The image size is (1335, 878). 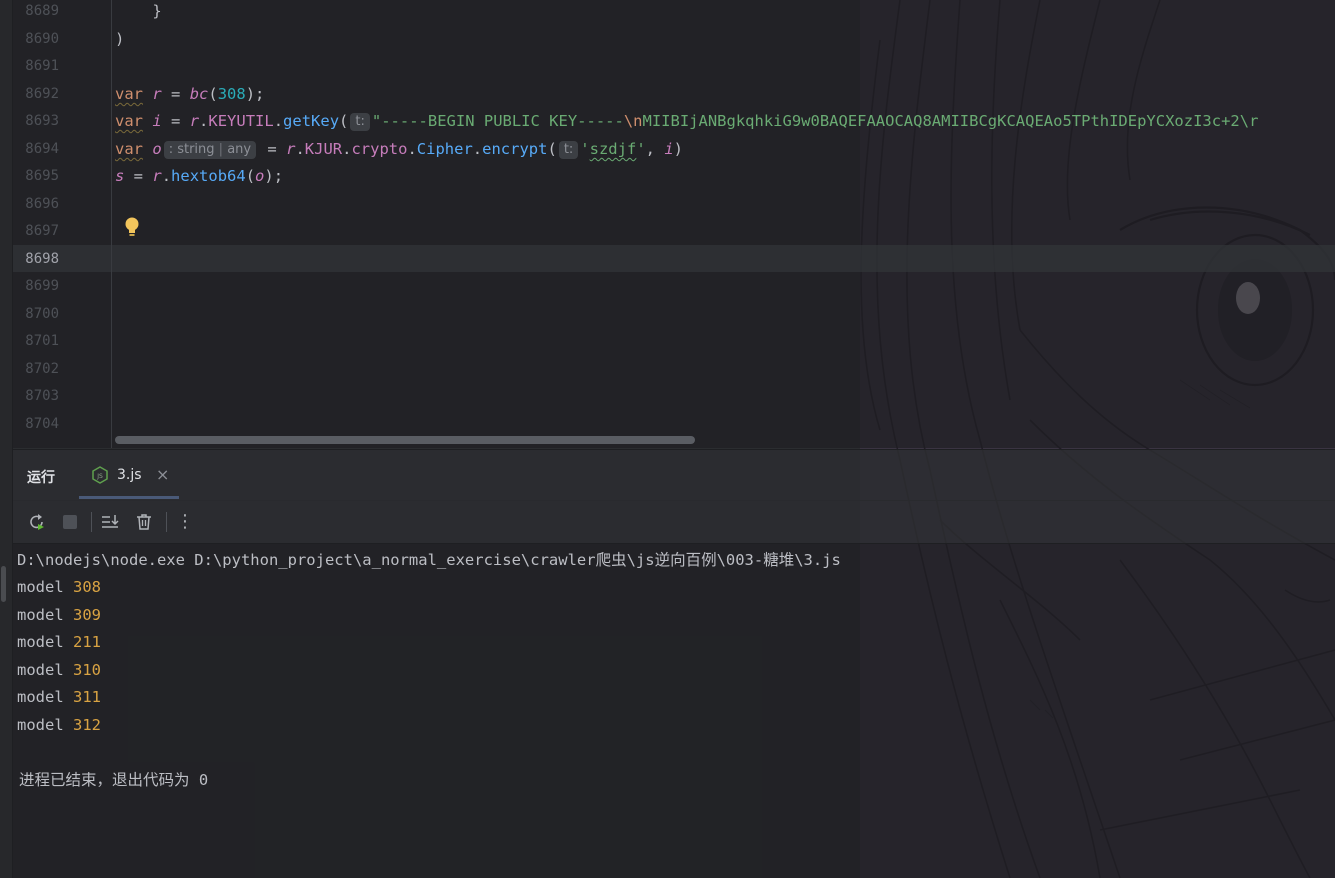 What do you see at coordinates (132, 227) in the screenshot?
I see `lightbulb-icon` at bounding box center [132, 227].